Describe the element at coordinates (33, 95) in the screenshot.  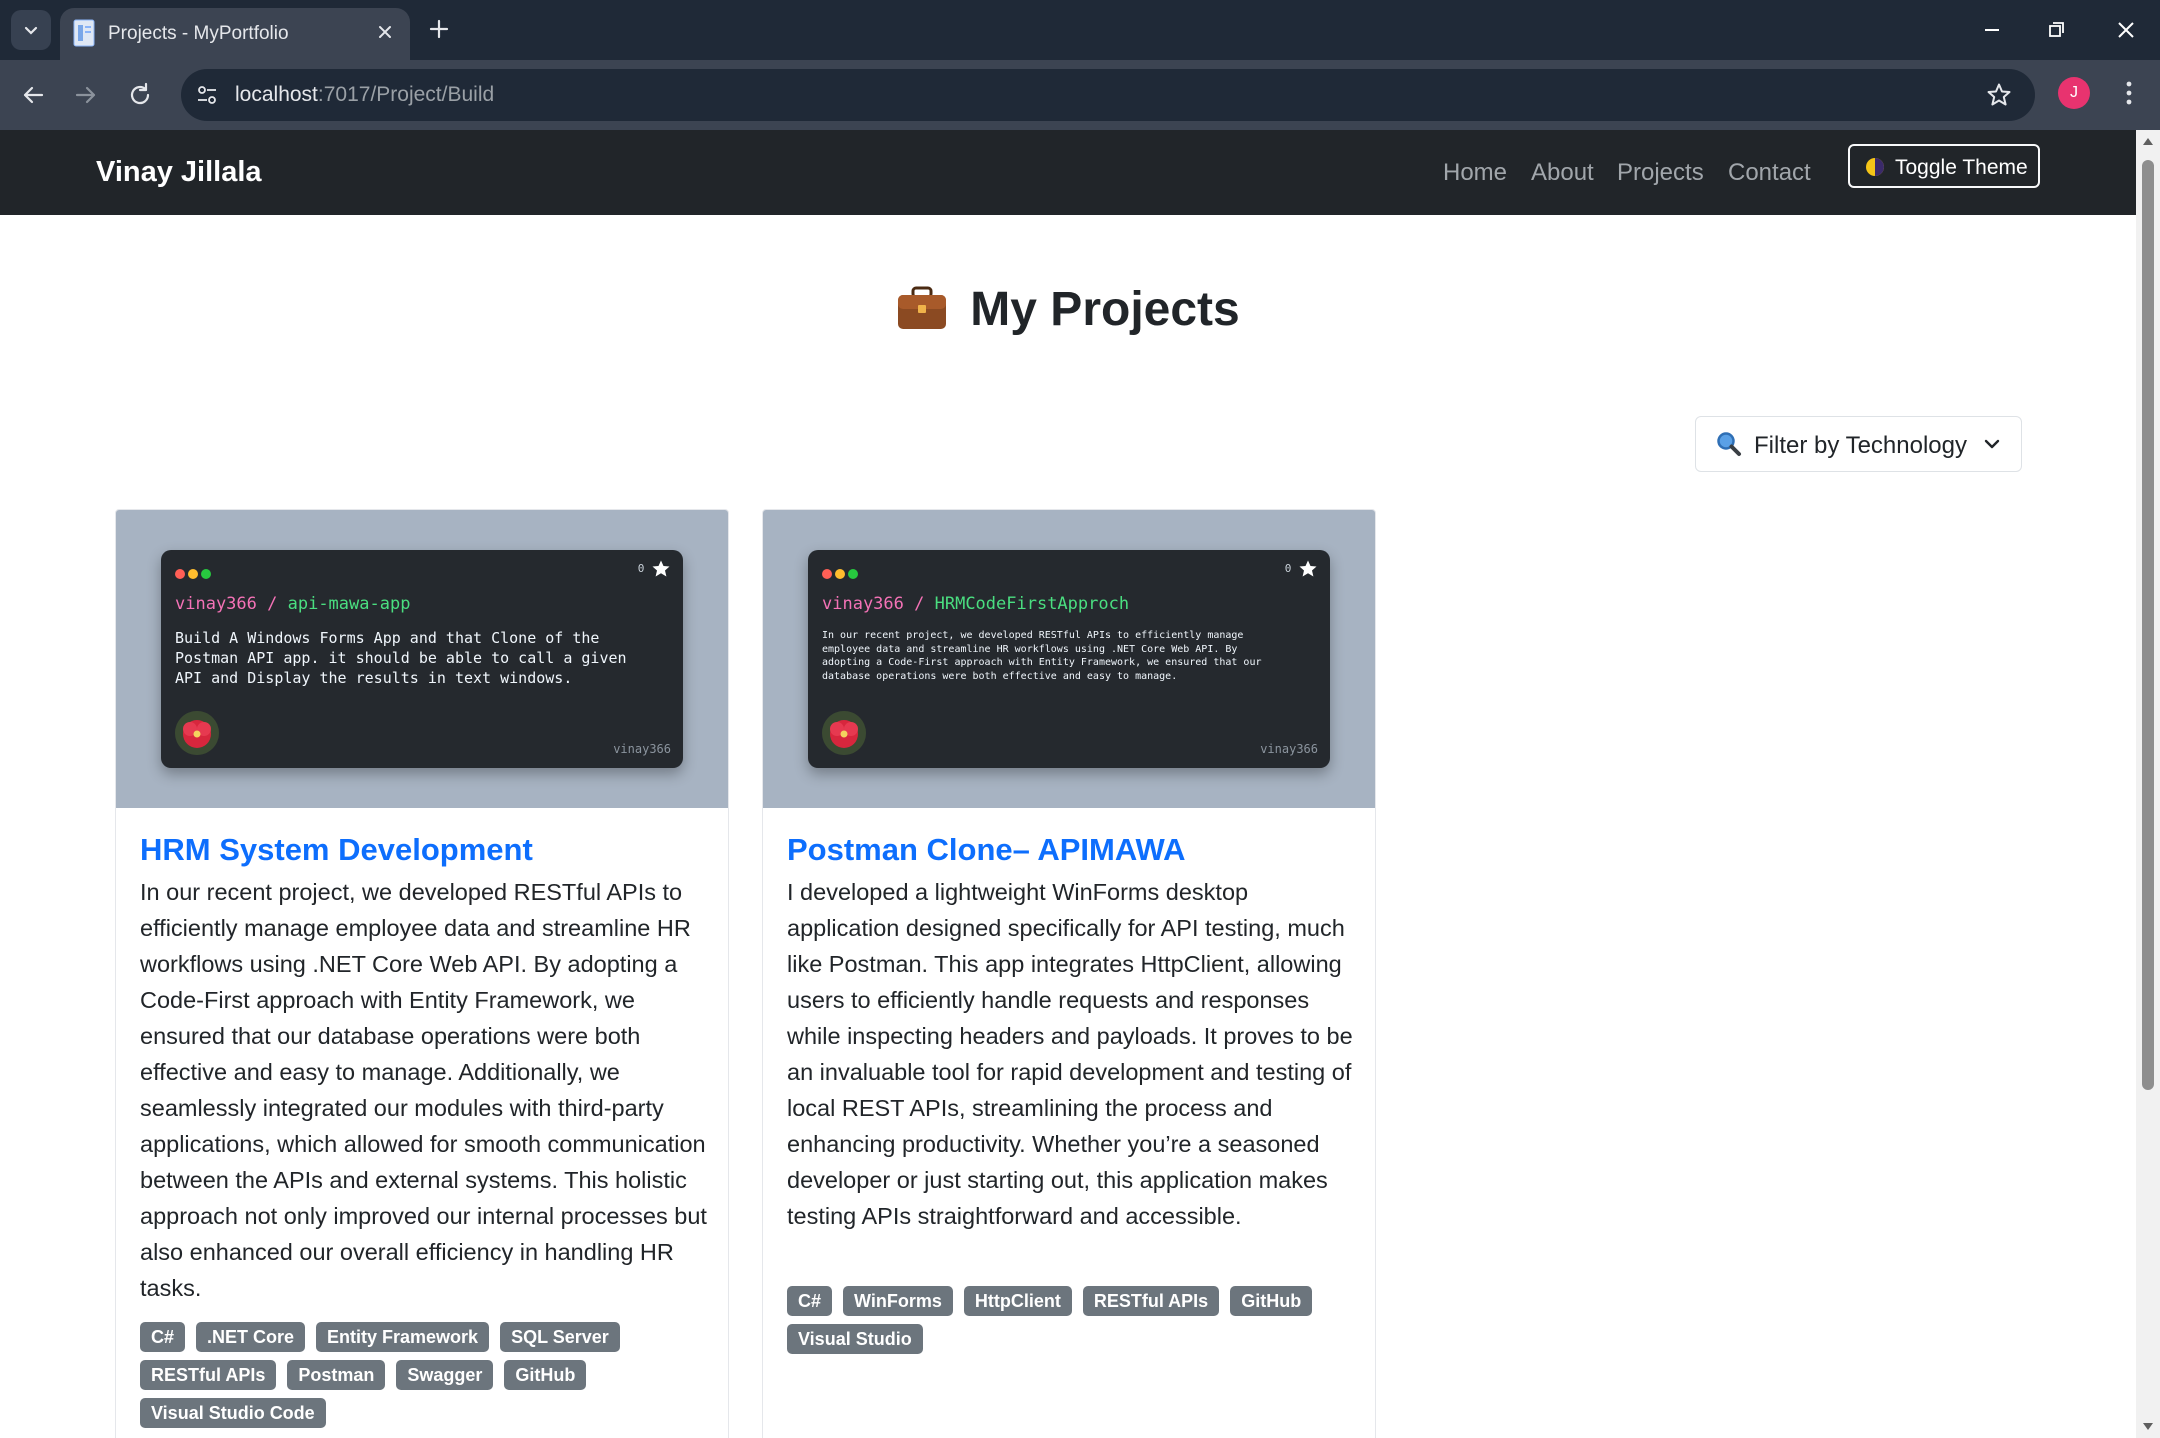
I see `back-arrow-icon` at that location.